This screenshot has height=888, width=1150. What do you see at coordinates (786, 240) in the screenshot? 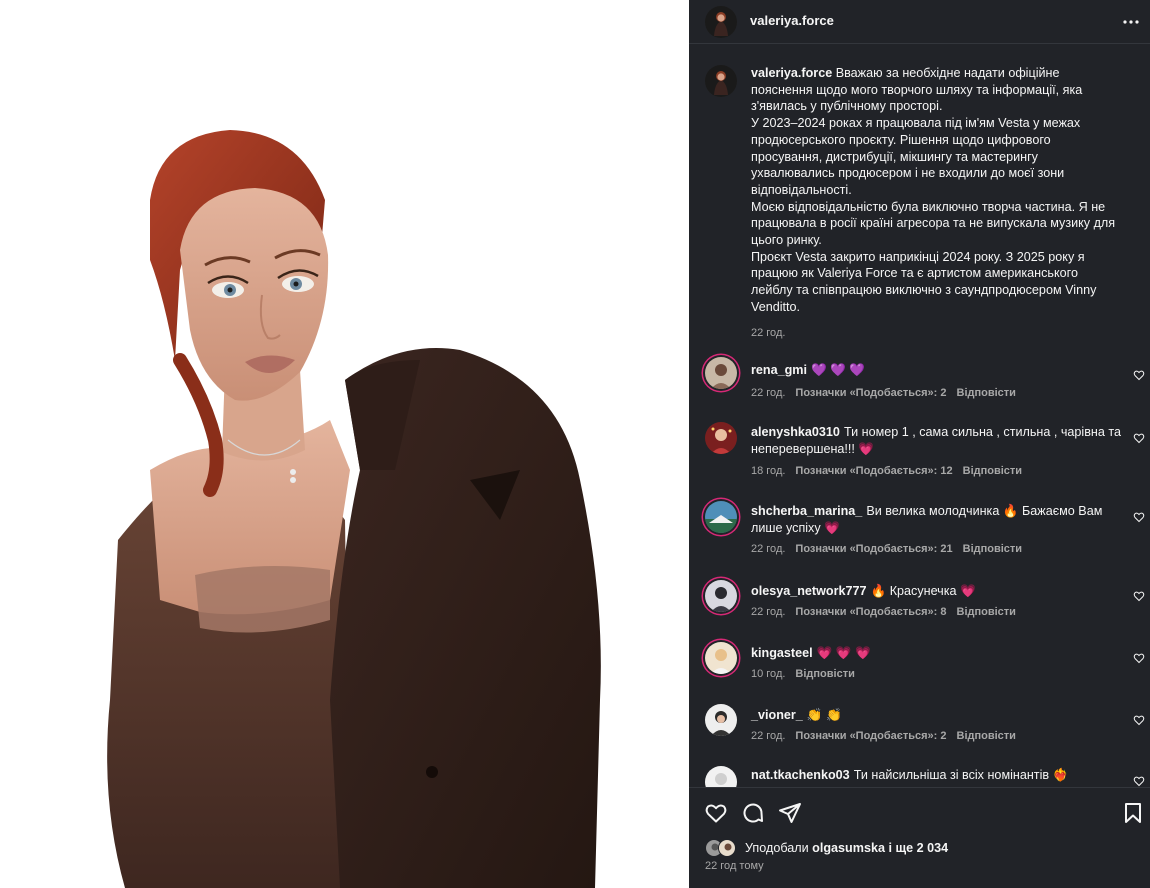
I see `caption-line: цього ринку.` at bounding box center [786, 240].